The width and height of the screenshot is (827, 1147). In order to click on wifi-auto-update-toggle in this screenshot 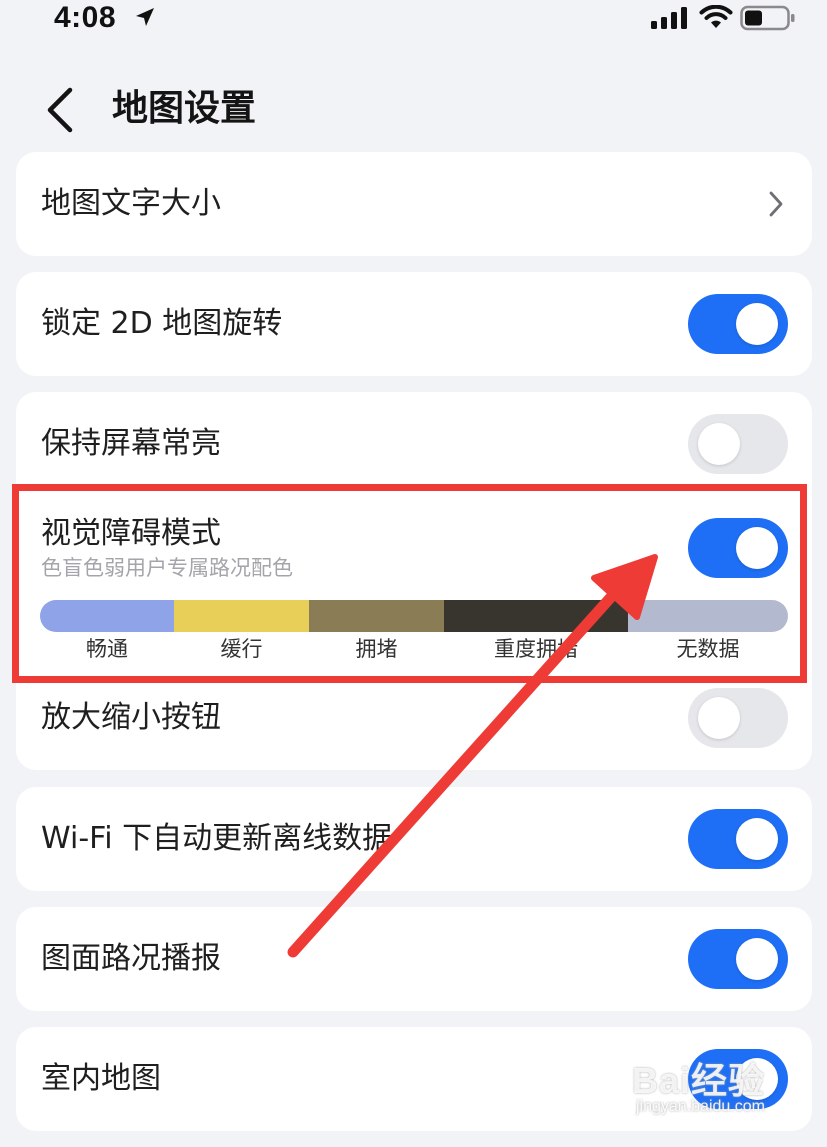, I will do `click(738, 839)`.